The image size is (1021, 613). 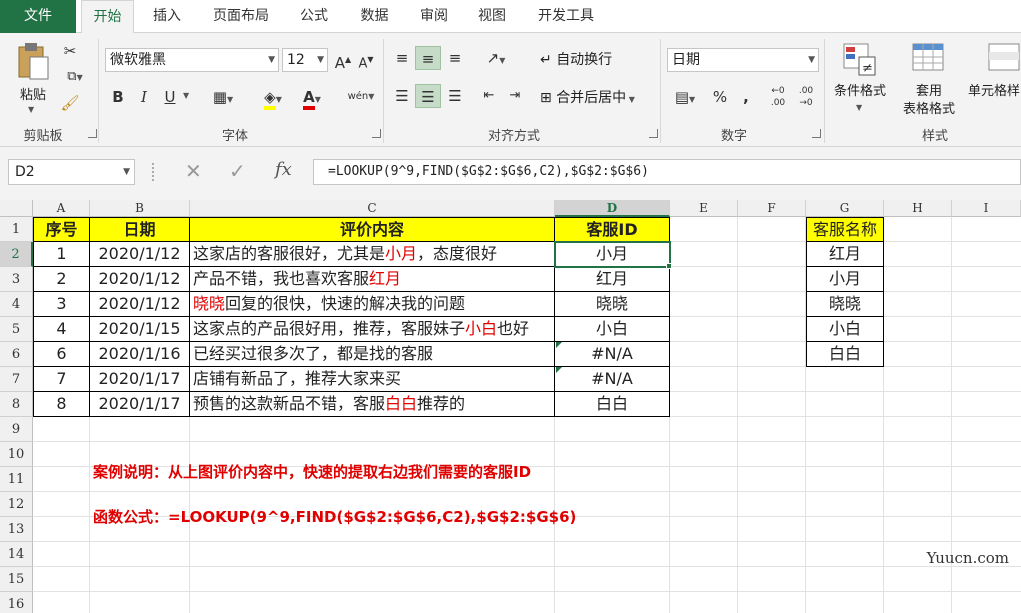 I want to click on select-all-corner, so click(x=16, y=208).